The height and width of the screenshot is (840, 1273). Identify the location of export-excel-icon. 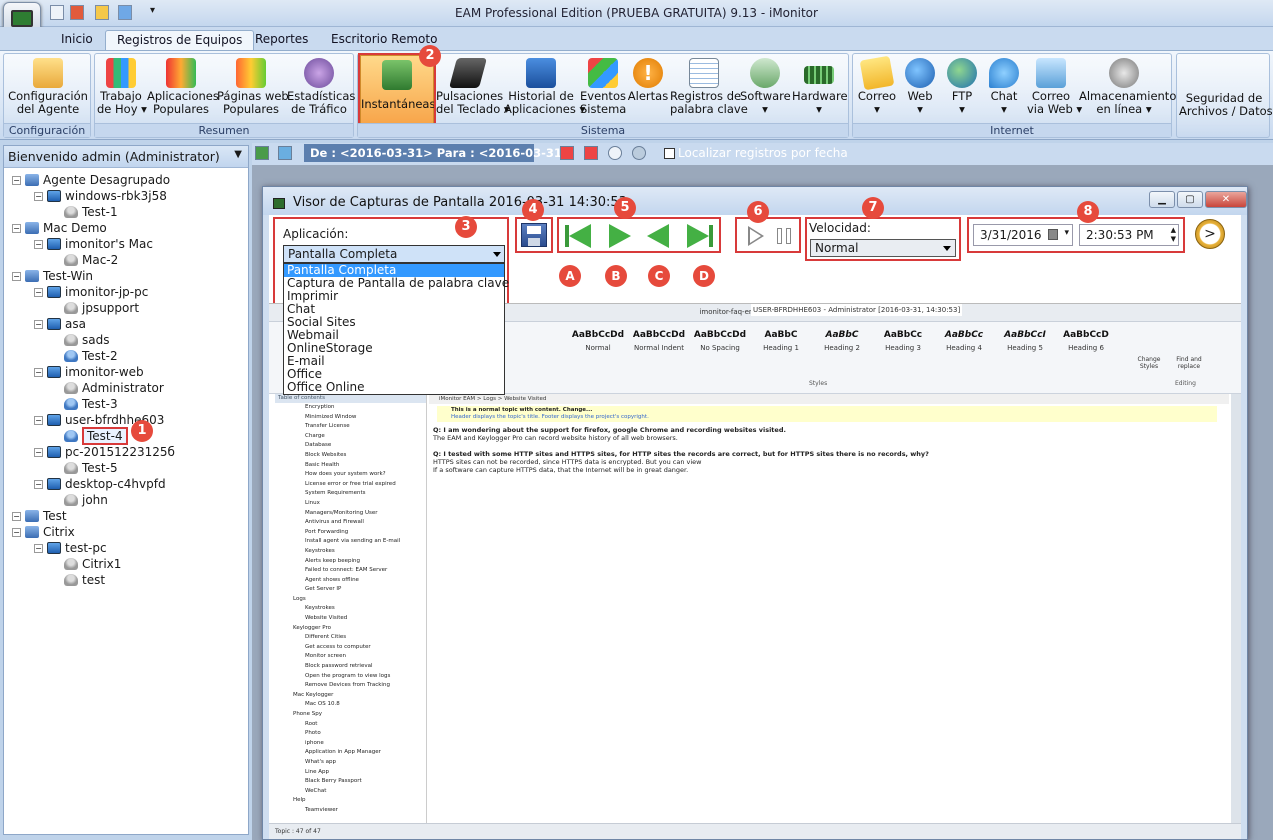
(262, 153).